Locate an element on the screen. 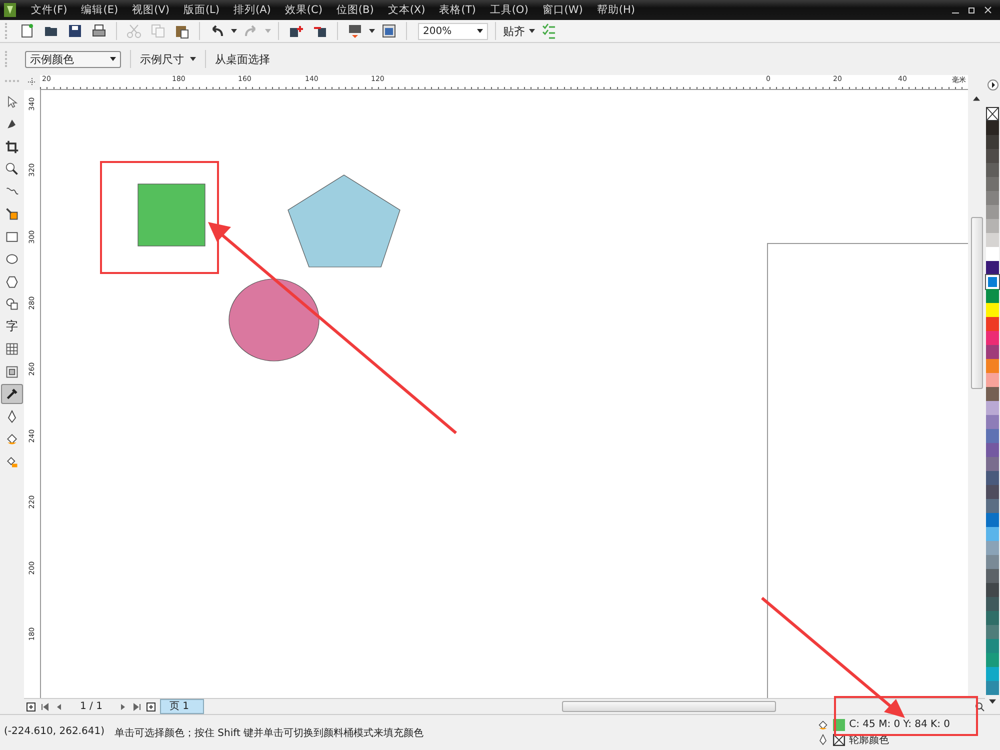 This screenshot has width=1000, height=750. tool-button is located at coordinates (12, 394).